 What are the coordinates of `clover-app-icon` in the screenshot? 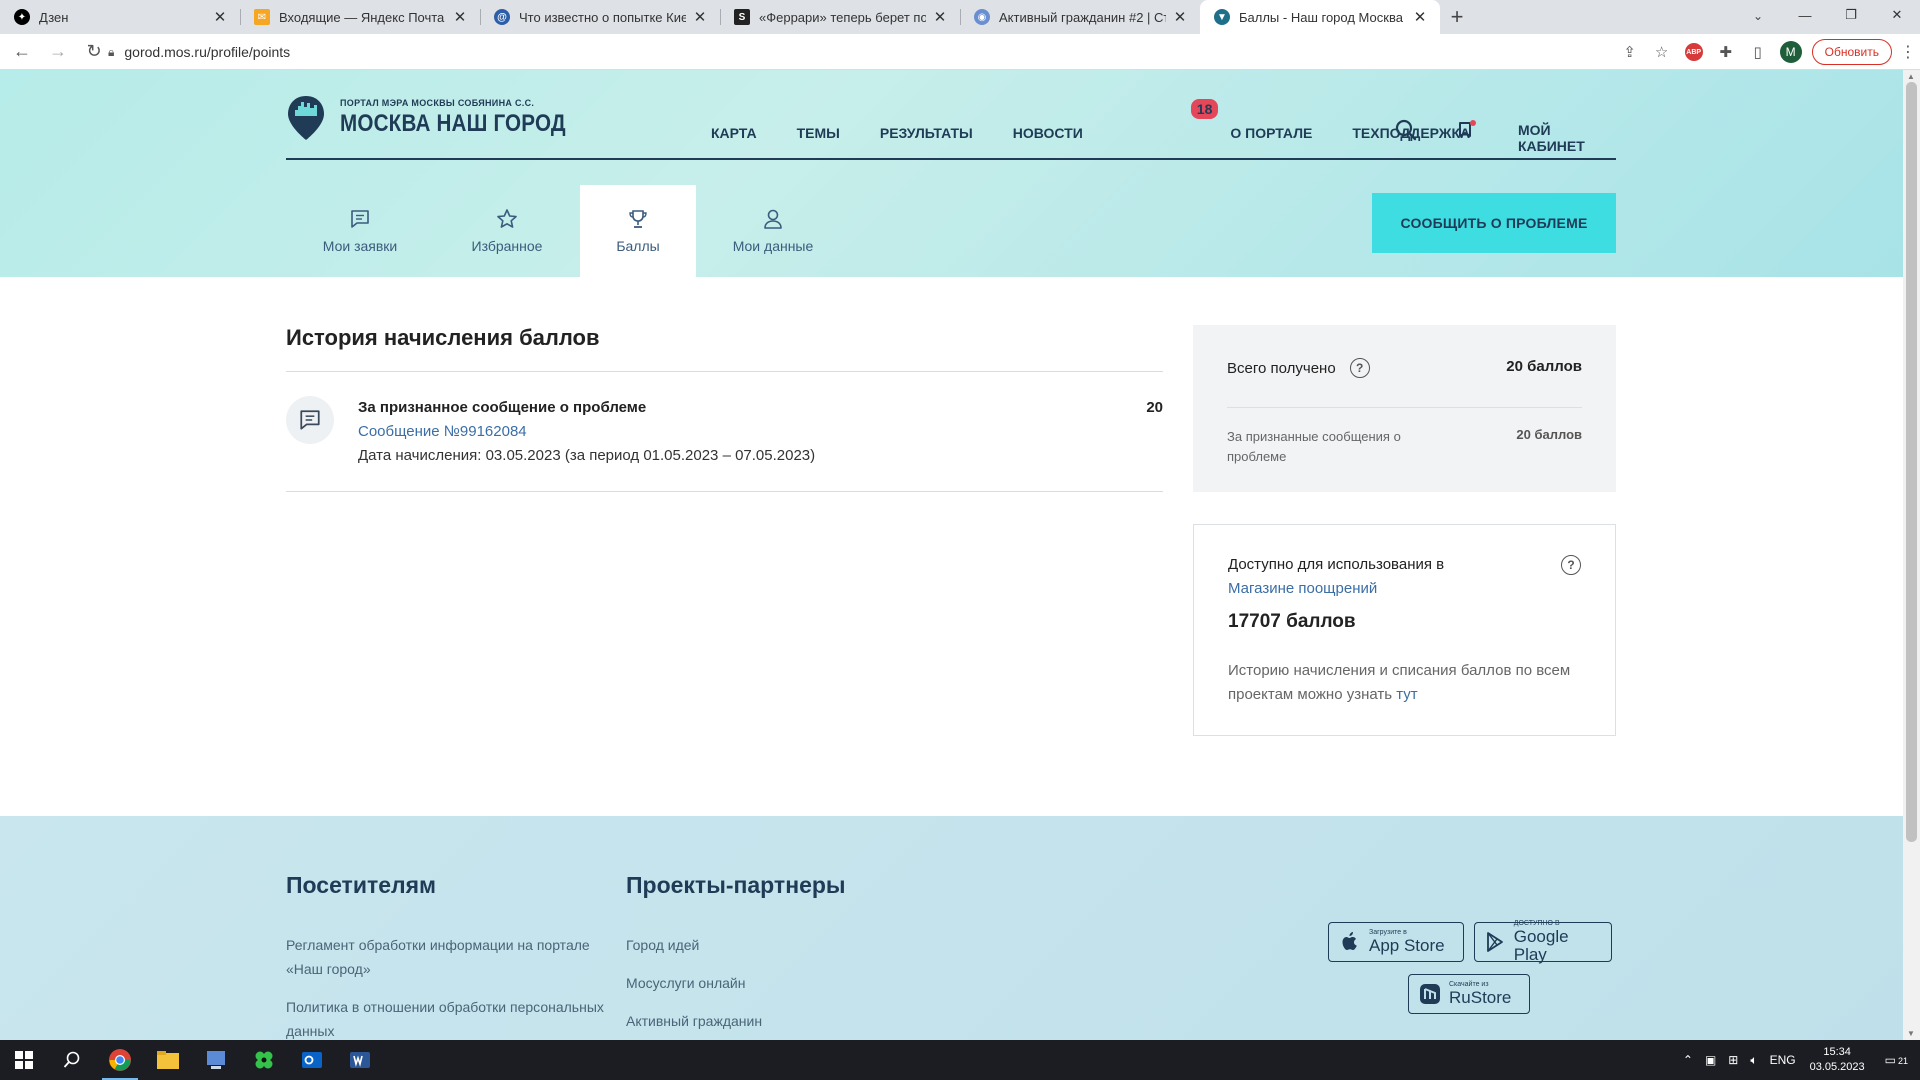 It's located at (264, 1060).